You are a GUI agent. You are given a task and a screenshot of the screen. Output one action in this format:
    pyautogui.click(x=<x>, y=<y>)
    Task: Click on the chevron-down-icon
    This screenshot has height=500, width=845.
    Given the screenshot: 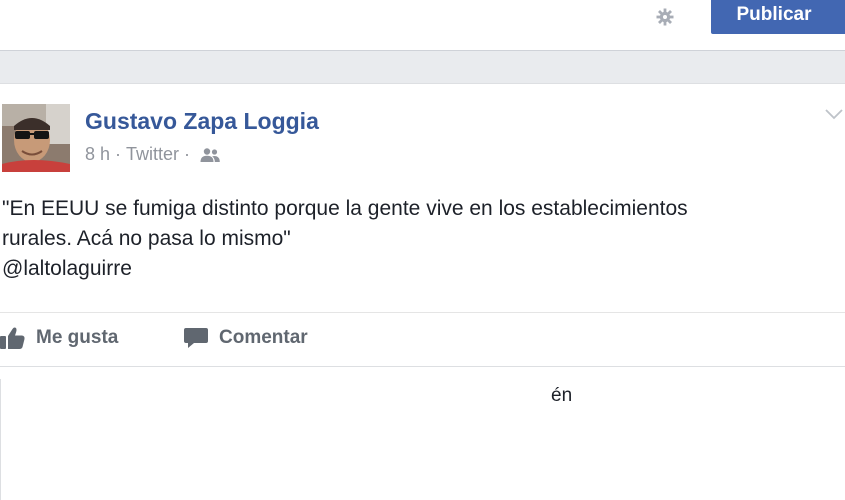 What is the action you would take?
    pyautogui.click(x=834, y=114)
    